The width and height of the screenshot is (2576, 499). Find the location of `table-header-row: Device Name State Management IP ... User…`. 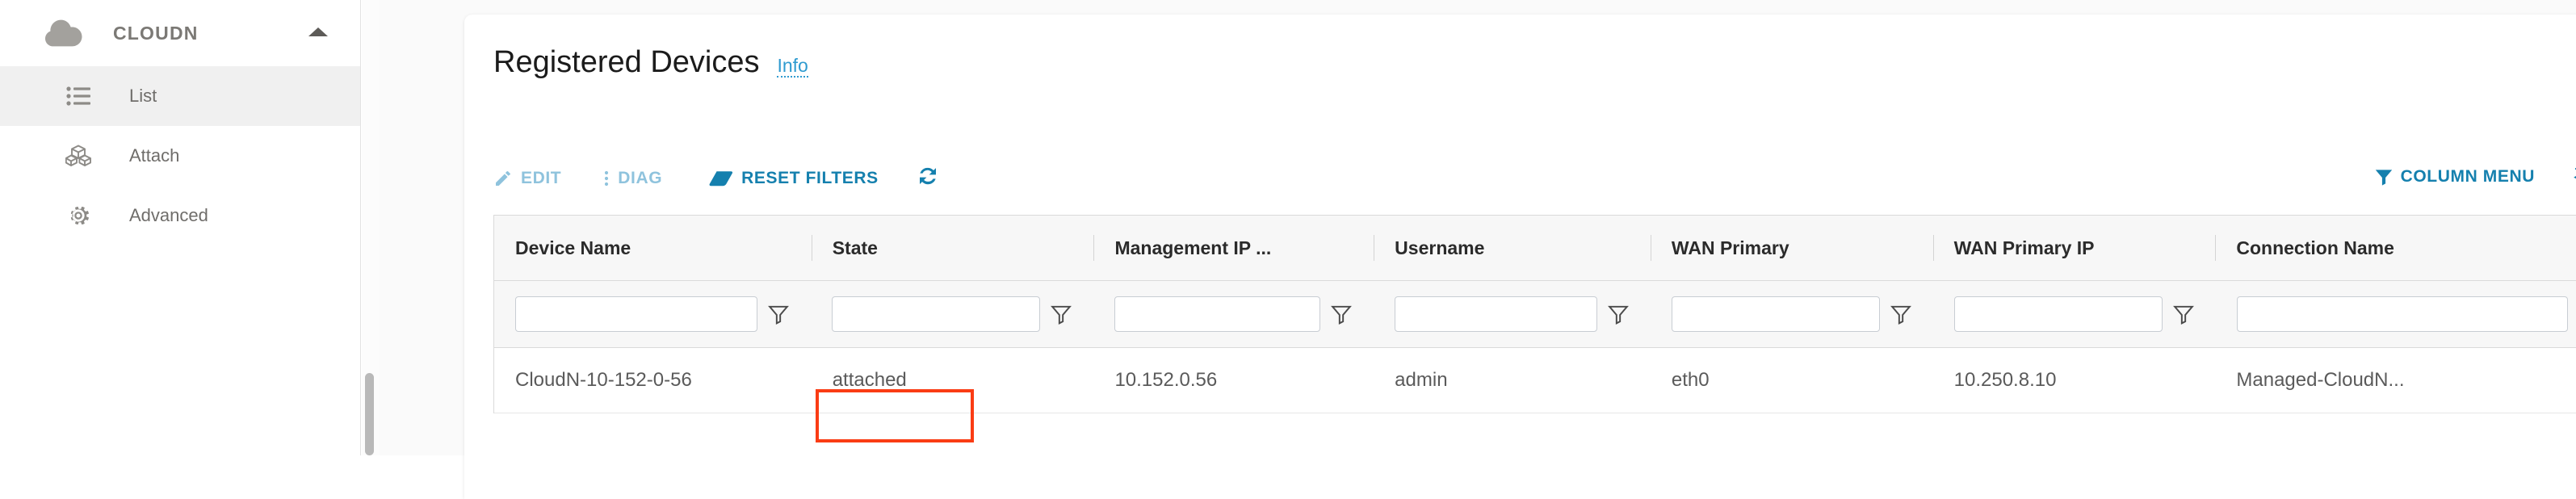

table-header-row: Device Name State Management IP ... User… is located at coordinates (1535, 248).